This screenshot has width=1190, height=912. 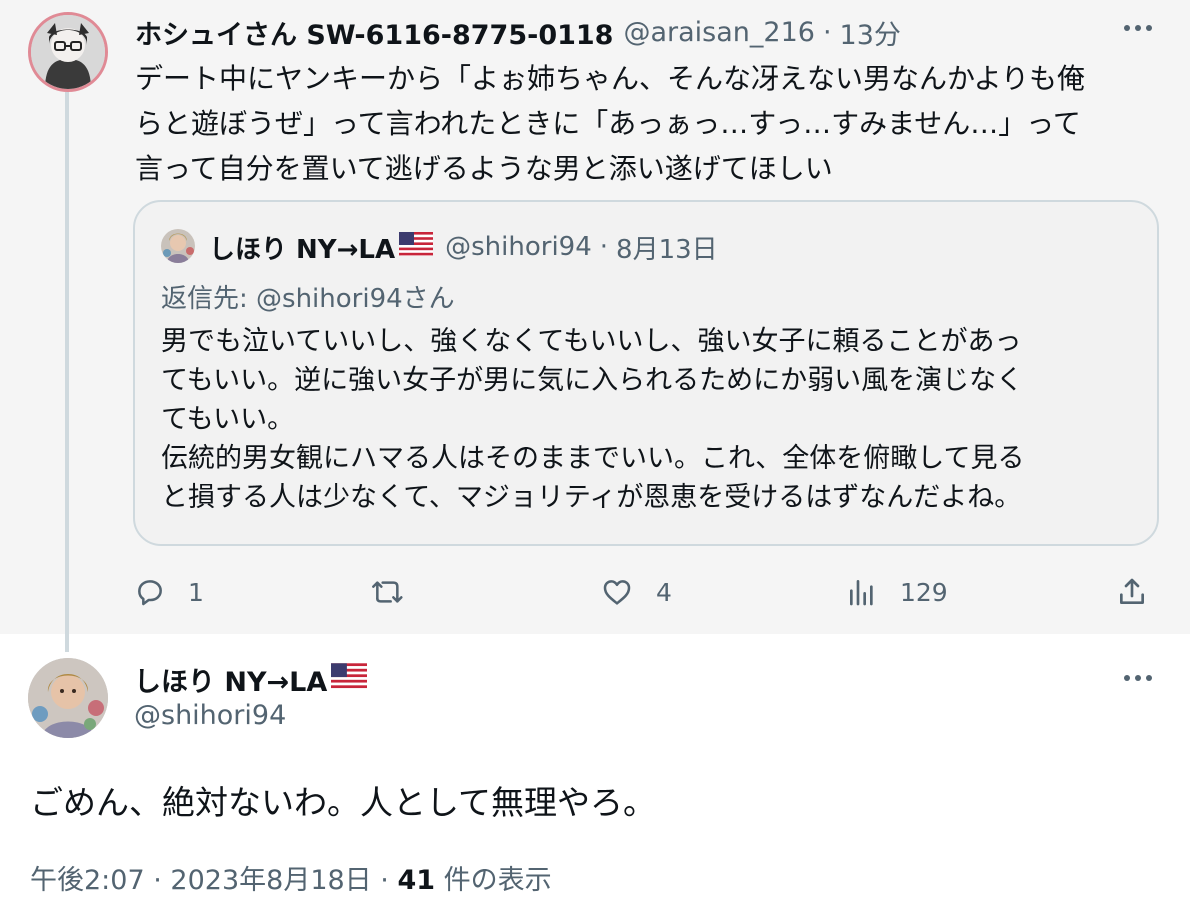 What do you see at coordinates (636, 592) in the screenshot?
I see `like-button: 4` at bounding box center [636, 592].